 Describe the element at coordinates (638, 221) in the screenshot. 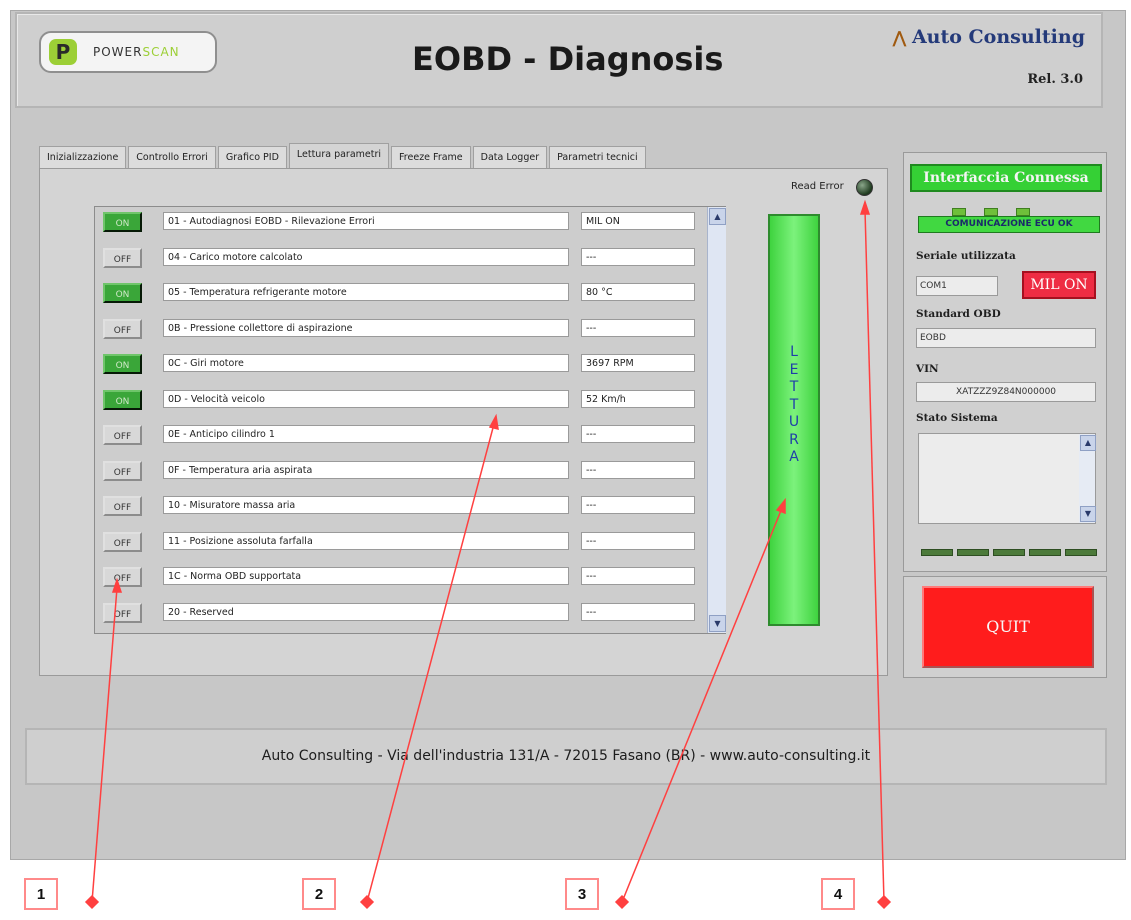

I see `parameter-value: MIL ON` at that location.